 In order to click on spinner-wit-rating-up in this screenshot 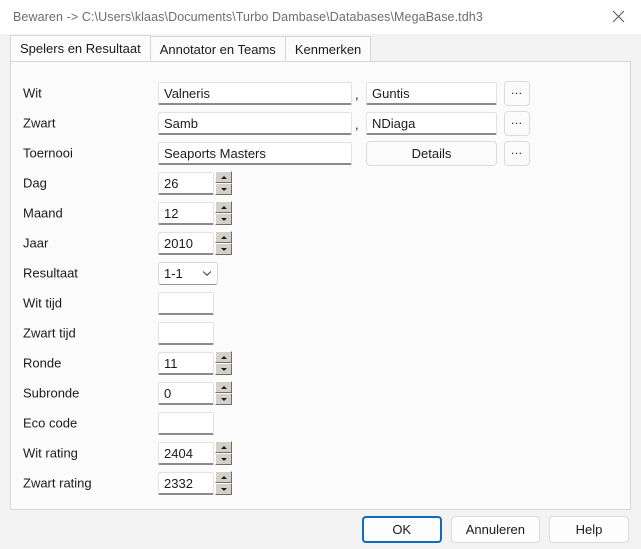, I will do `click(223, 447)`.